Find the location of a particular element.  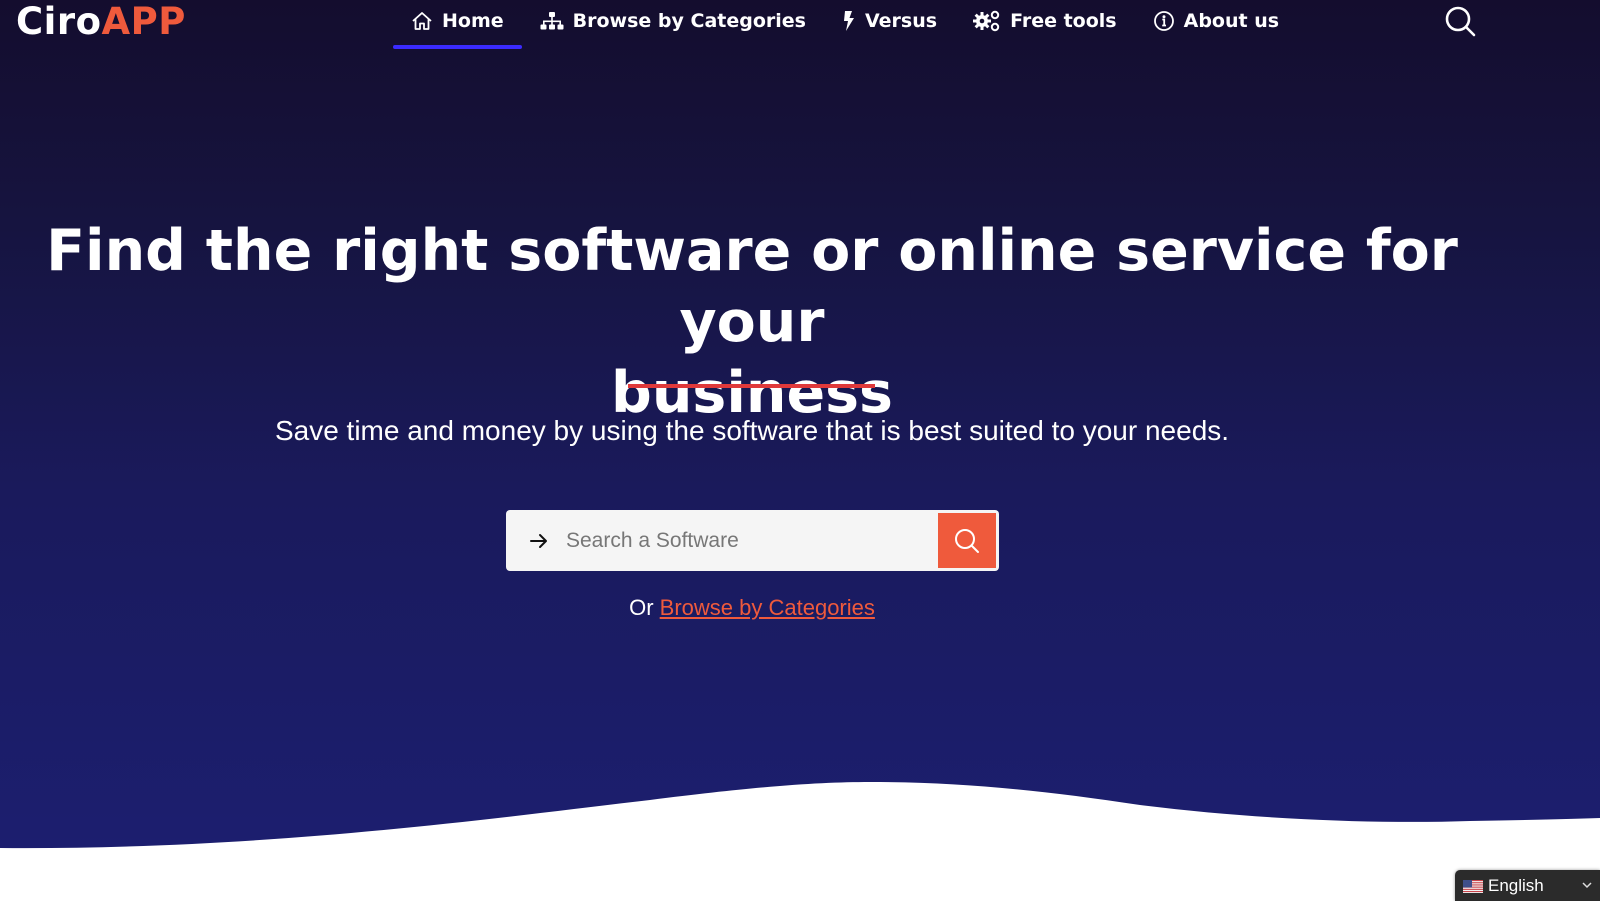

arrow-right-icon is located at coordinates (539, 541).